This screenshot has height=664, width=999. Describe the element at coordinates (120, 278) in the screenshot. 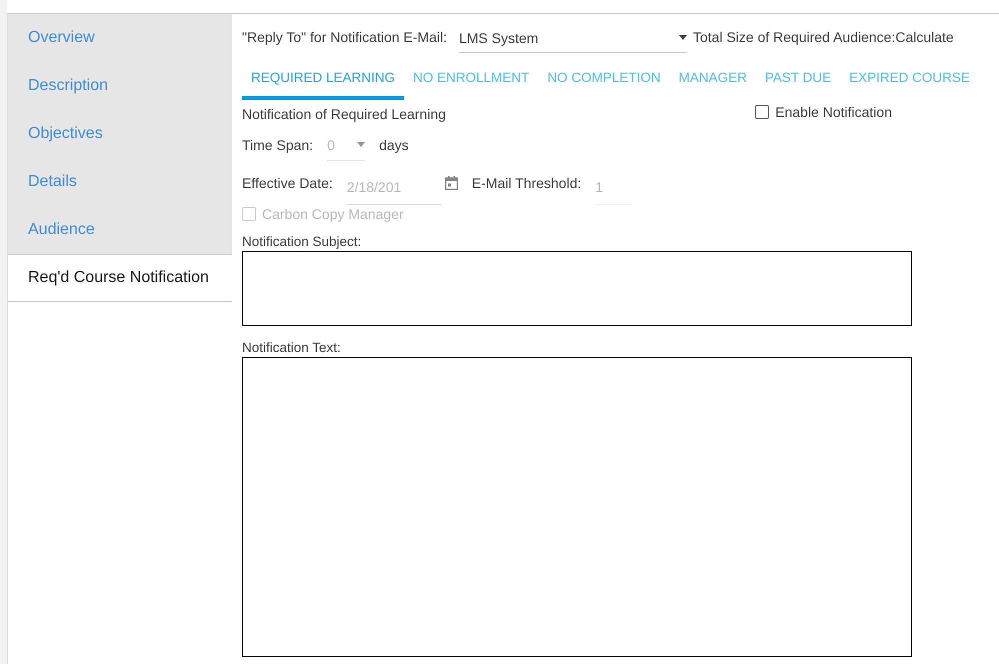

I see `sidebar-item: Req'd Course Notification` at that location.